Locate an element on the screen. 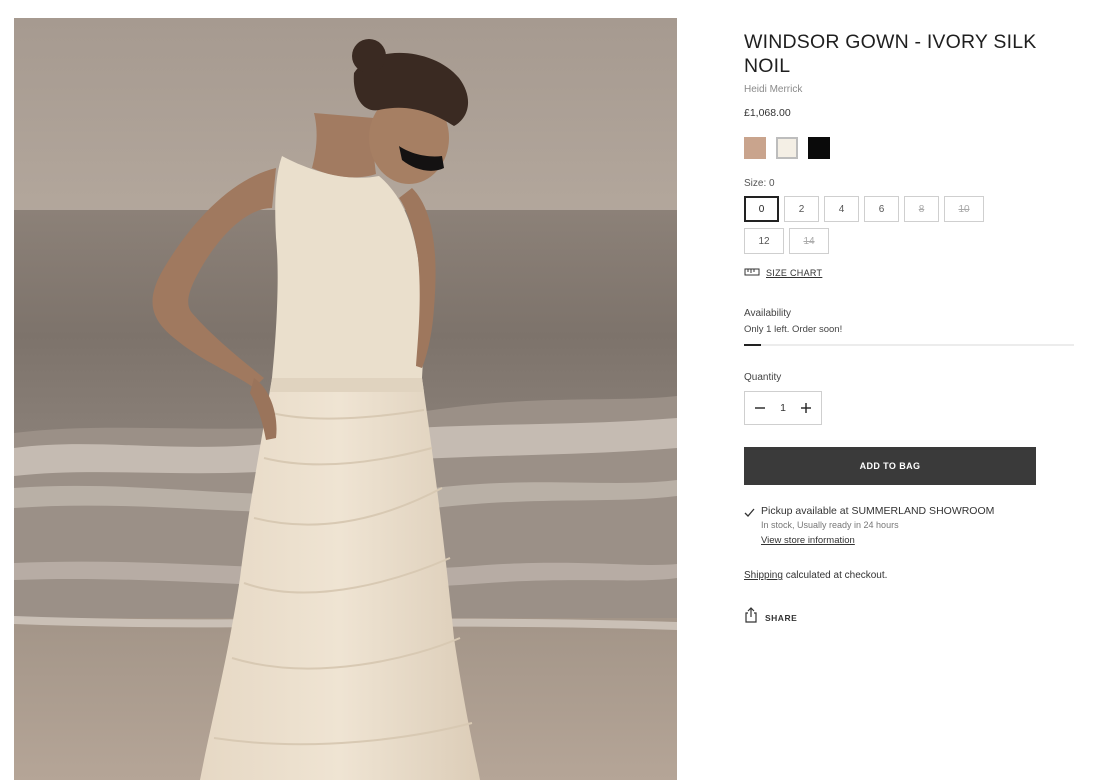  size-option-0: 0 is located at coordinates (761, 209).